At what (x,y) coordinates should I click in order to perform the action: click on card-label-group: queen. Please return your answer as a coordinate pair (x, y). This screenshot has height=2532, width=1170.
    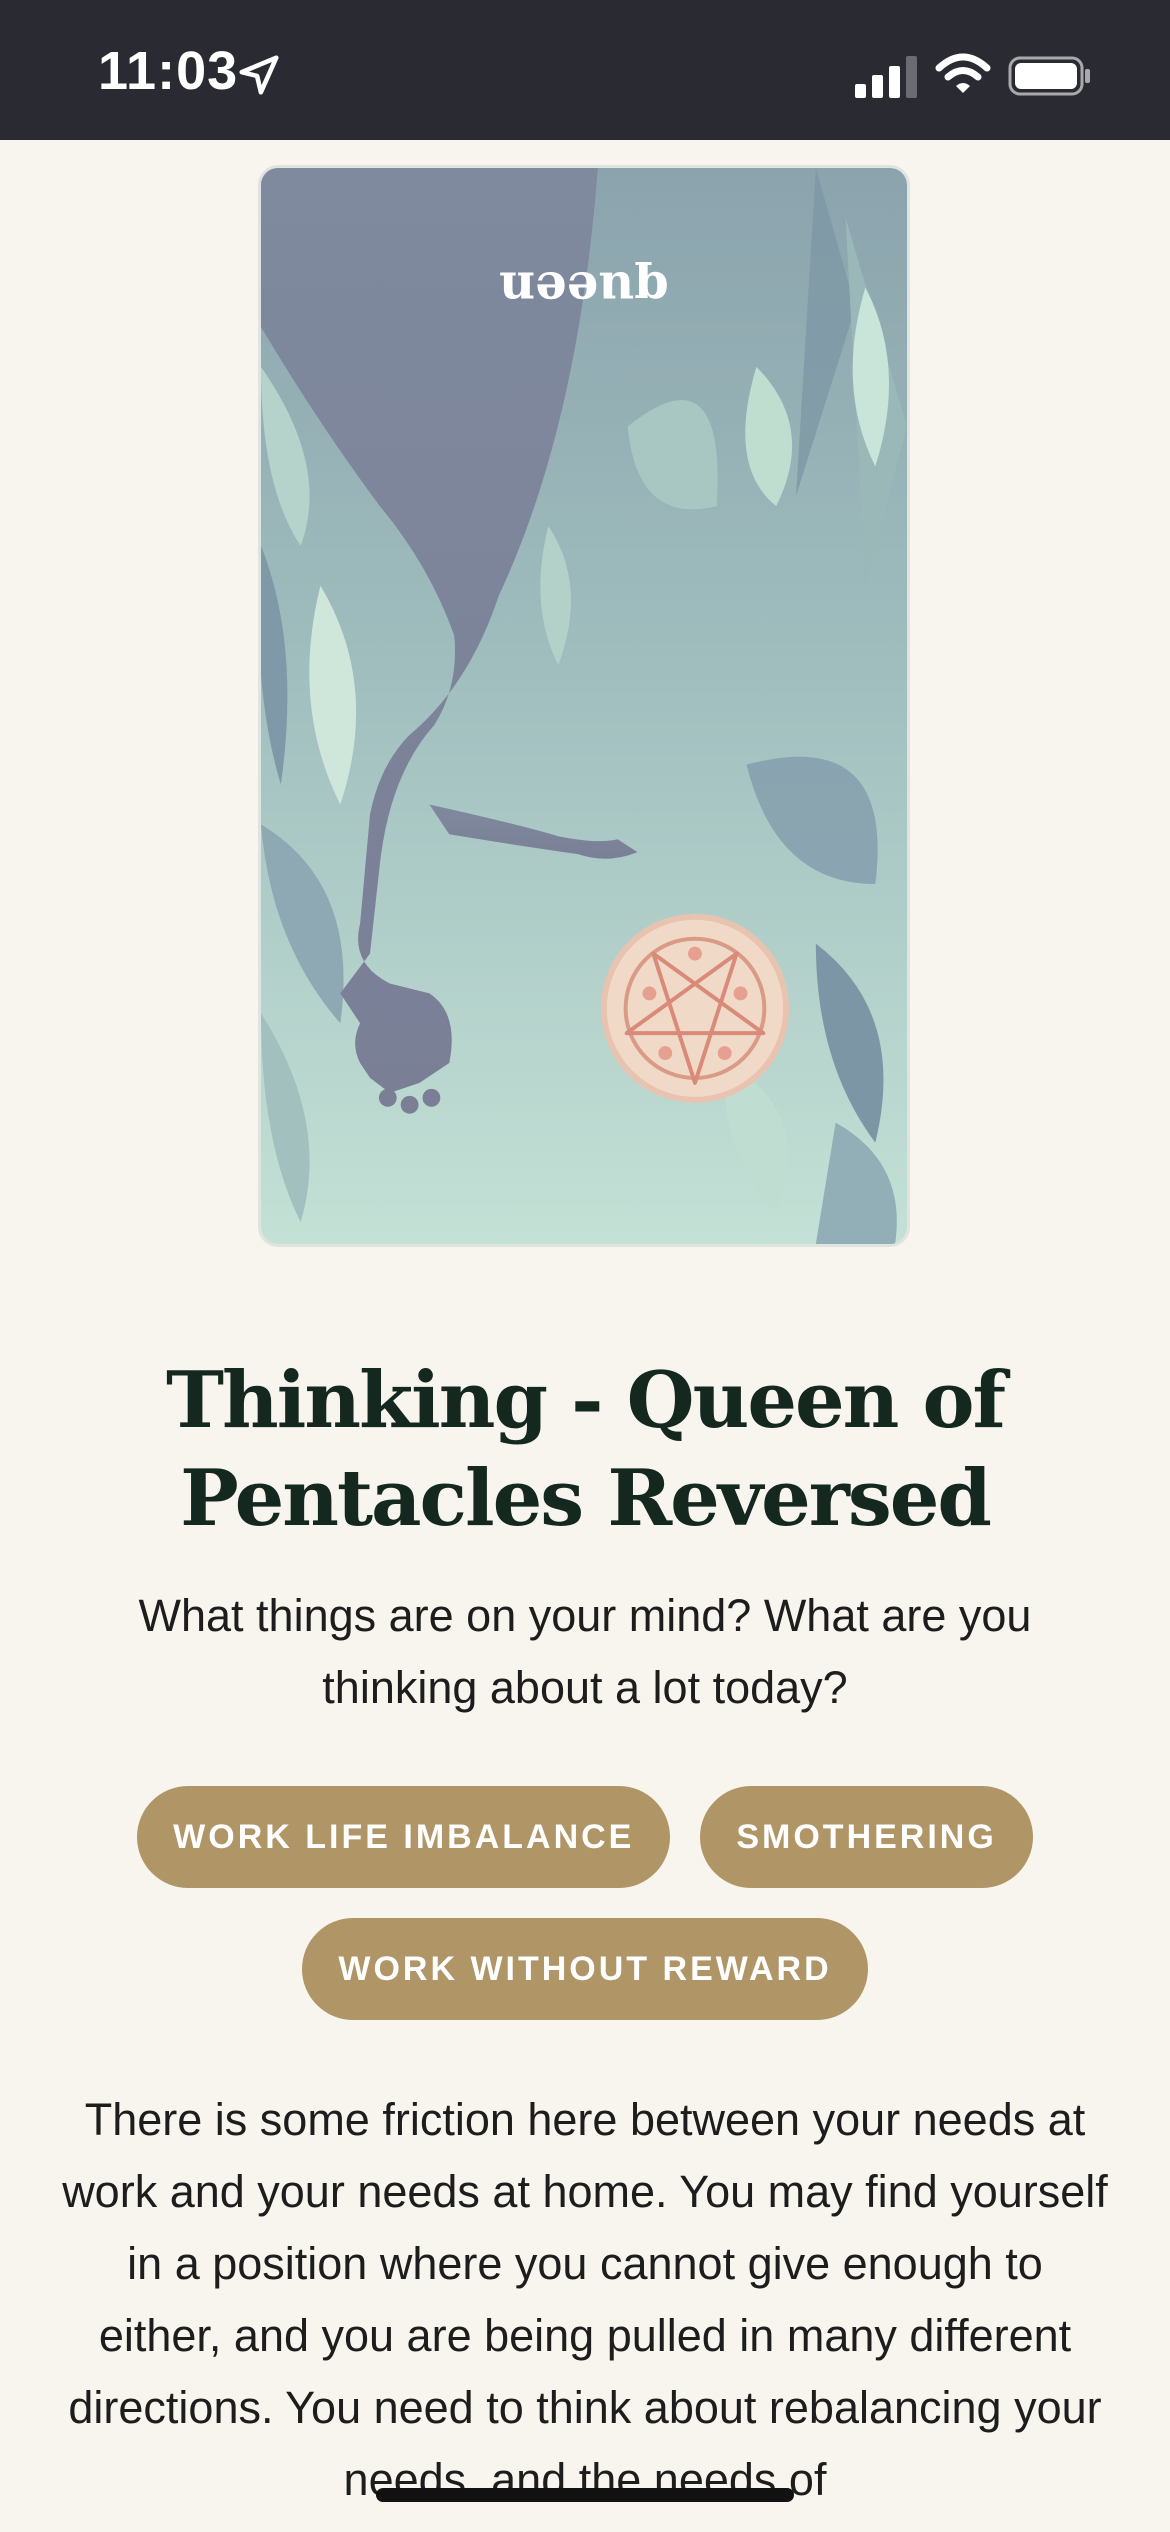
    Looking at the image, I should click on (584, 289).